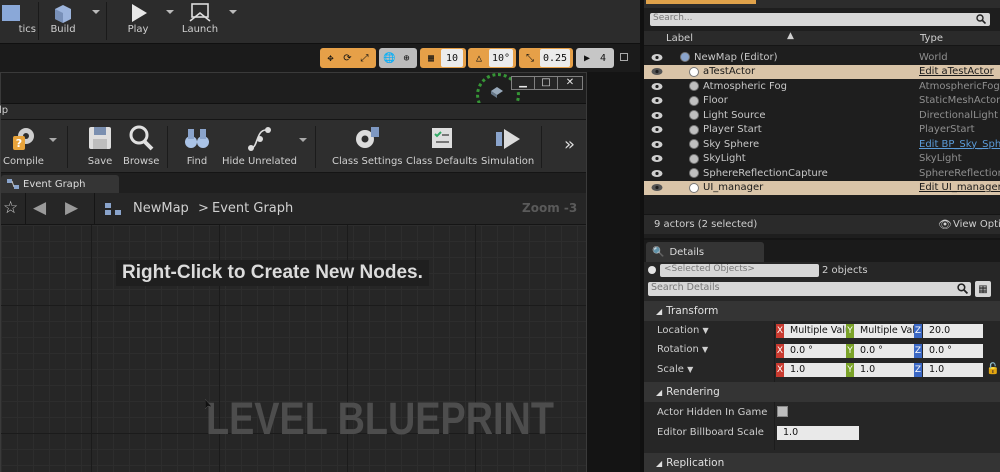 Image resolution: width=1000 pixels, height=472 pixels. What do you see at coordinates (60, 184) in the screenshot?
I see `tab-event-graph: Event Graph` at bounding box center [60, 184].